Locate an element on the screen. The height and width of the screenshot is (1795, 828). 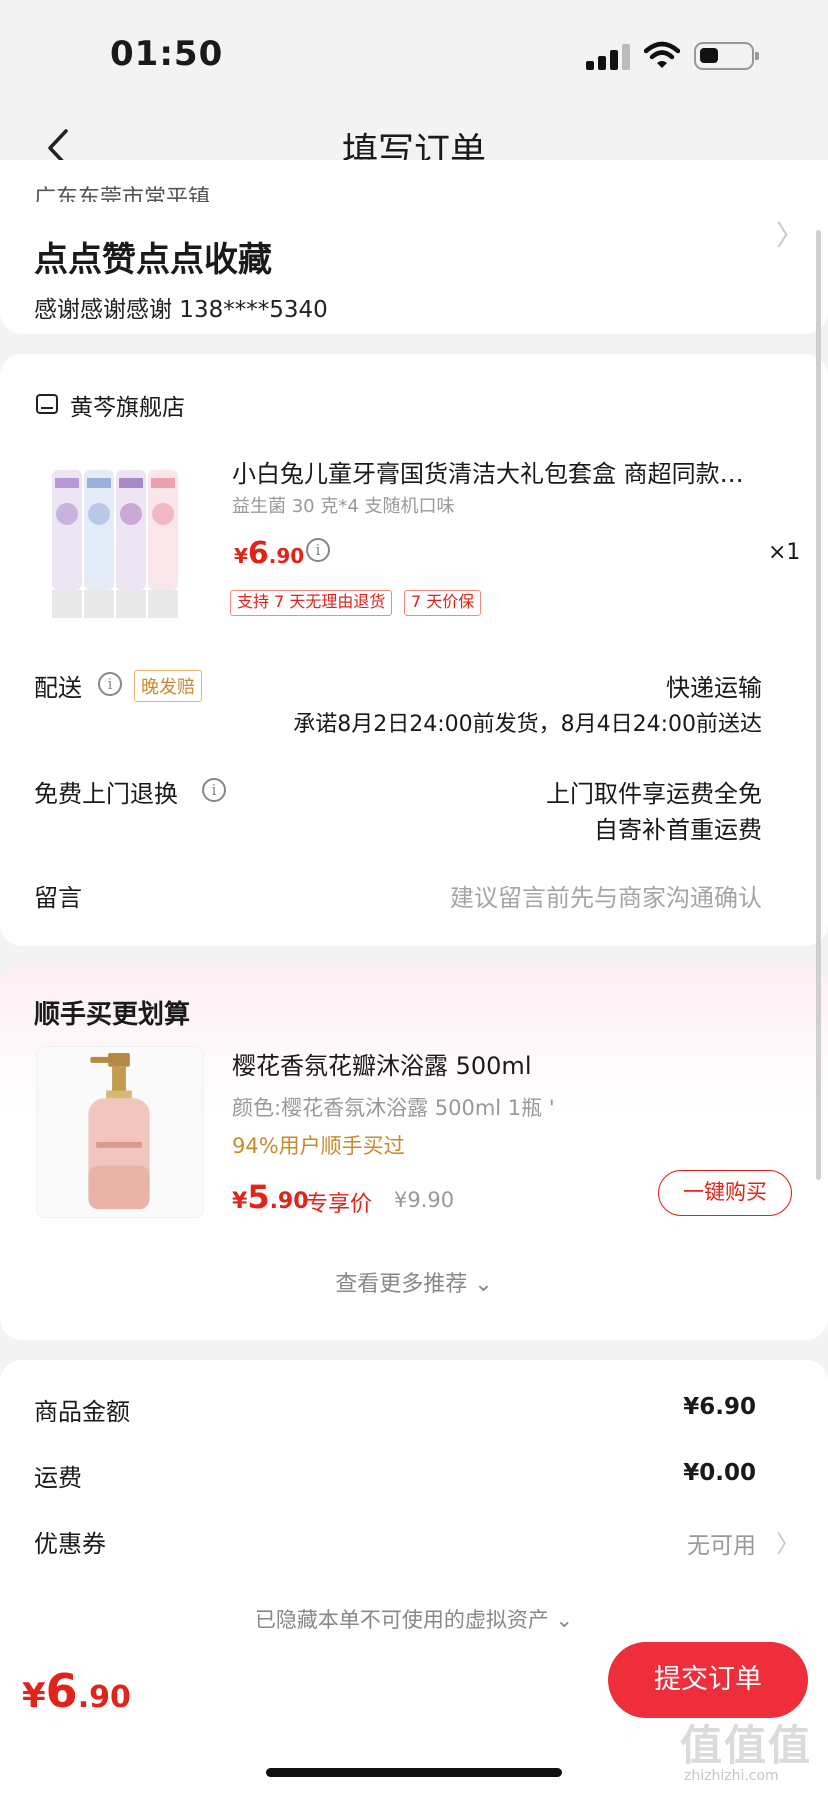
upsell-spec: 颜色:樱花香氛沐浴露 500ml 1瓶 ' is located at coordinates (393, 1108).